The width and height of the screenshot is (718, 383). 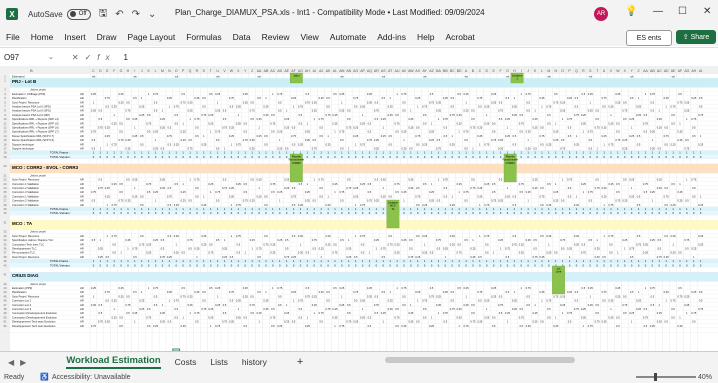 What do you see at coordinates (23, 362) in the screenshot?
I see `scroll-right-icon: ▶` at bounding box center [23, 362].